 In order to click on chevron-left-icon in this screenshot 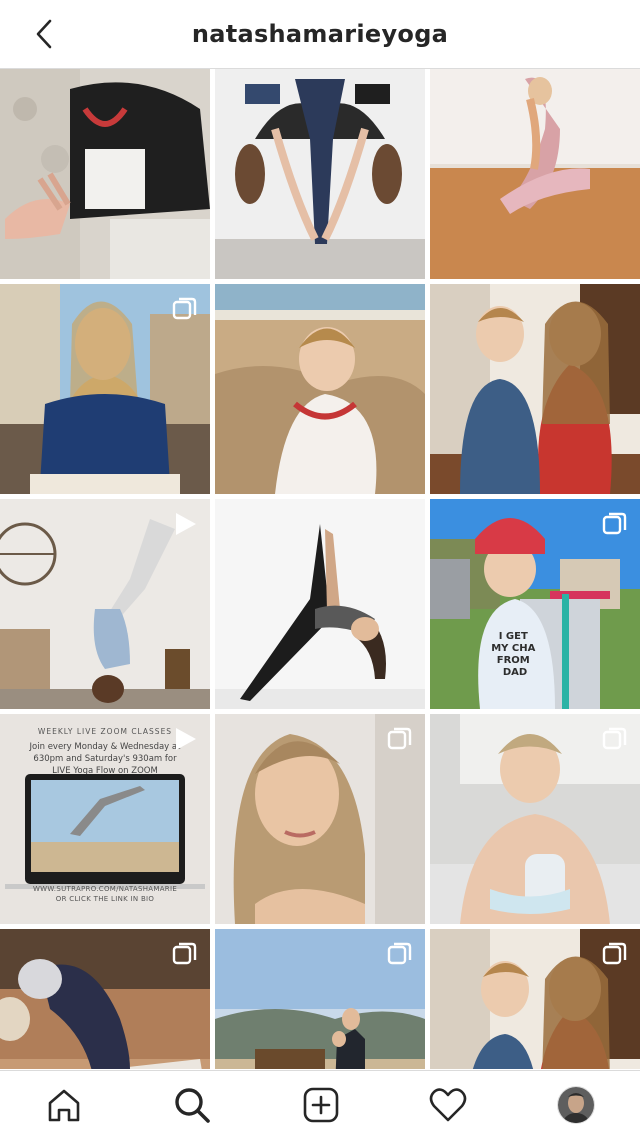, I will do `click(44, 34)`.